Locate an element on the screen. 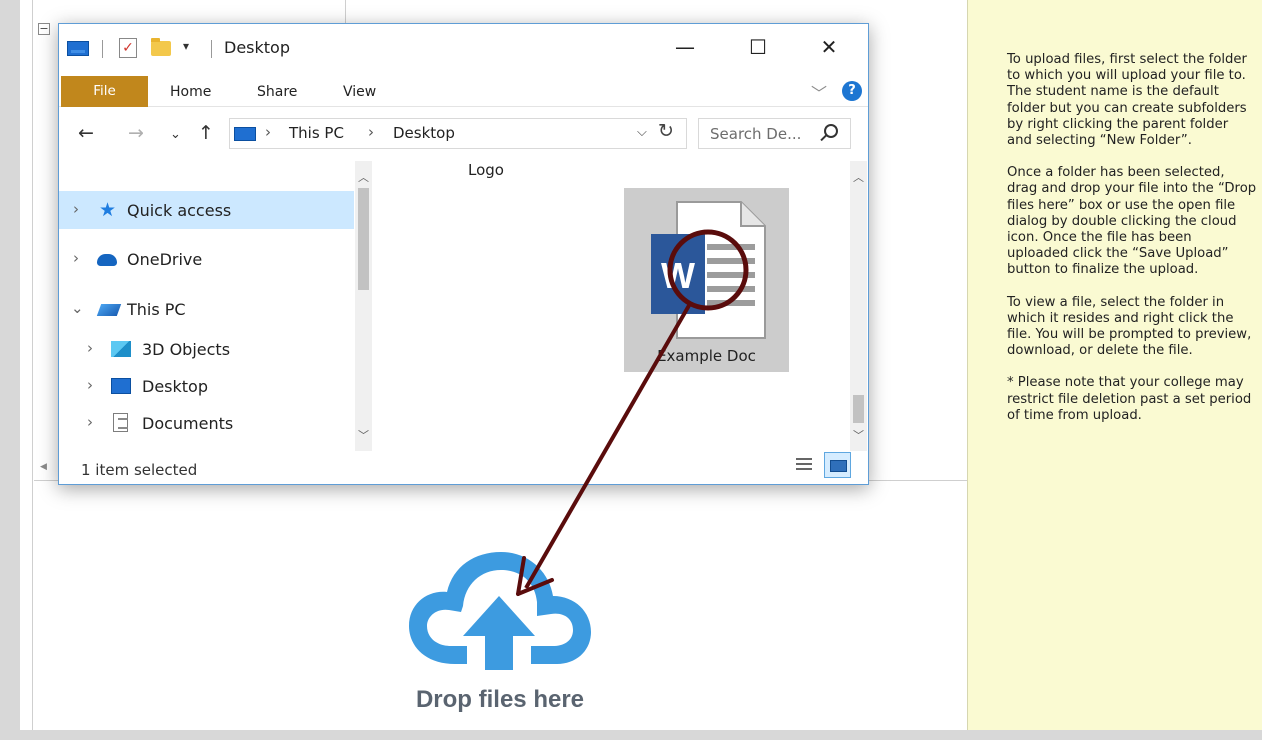  back-arrow-icon: ← is located at coordinates (86, 133).